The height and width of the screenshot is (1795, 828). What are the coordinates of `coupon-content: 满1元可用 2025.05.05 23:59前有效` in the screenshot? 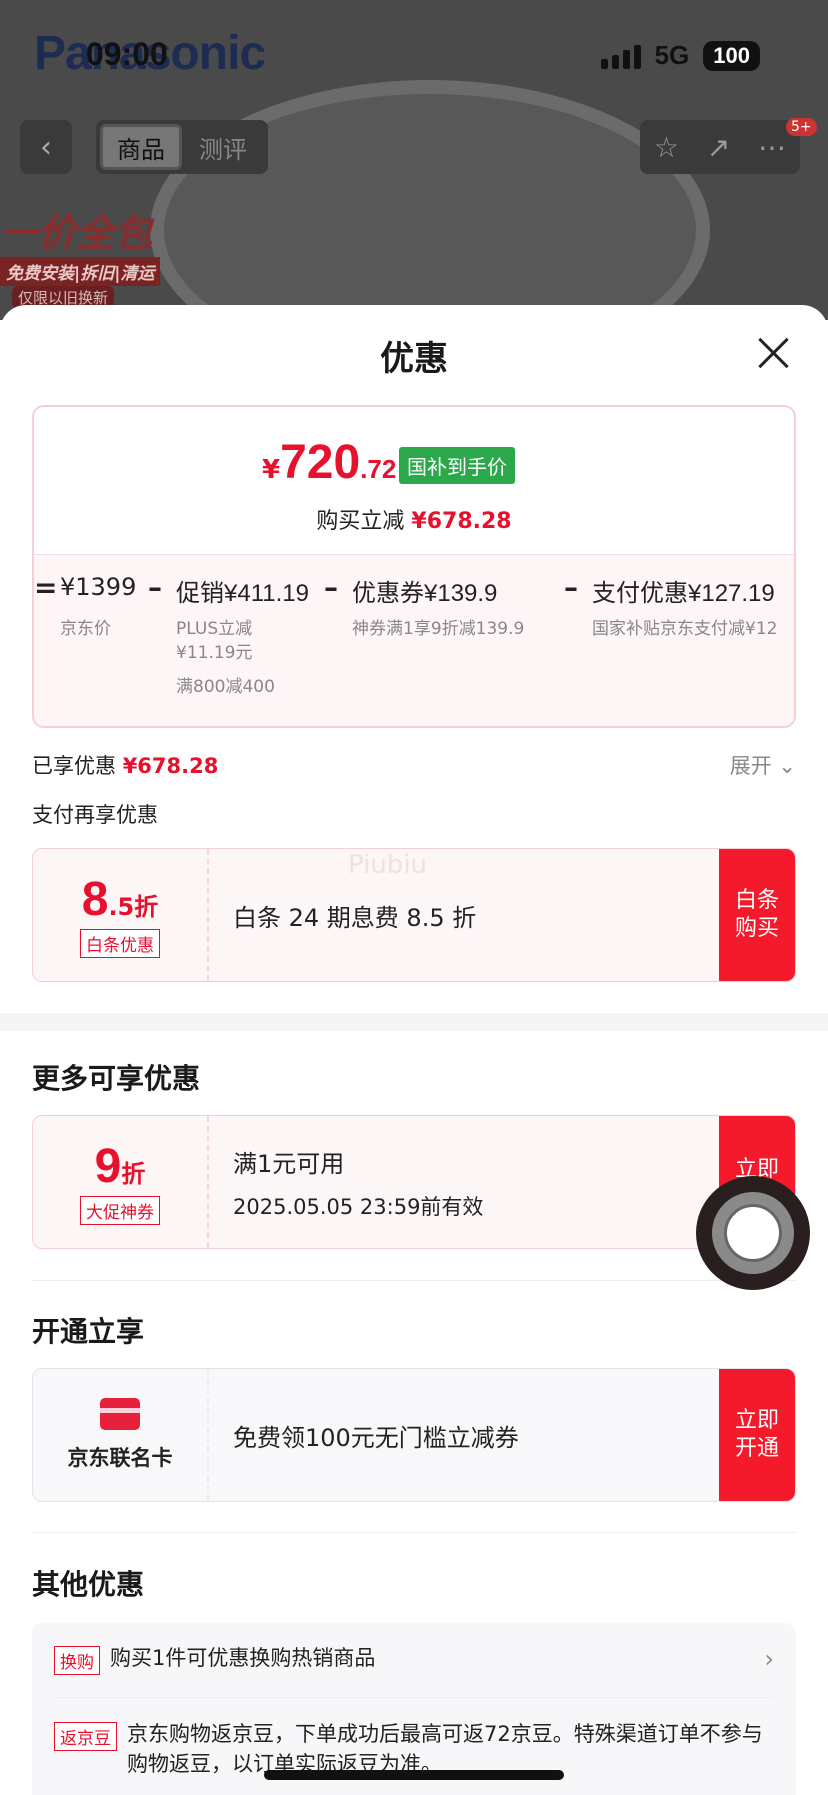 It's located at (358, 1182).